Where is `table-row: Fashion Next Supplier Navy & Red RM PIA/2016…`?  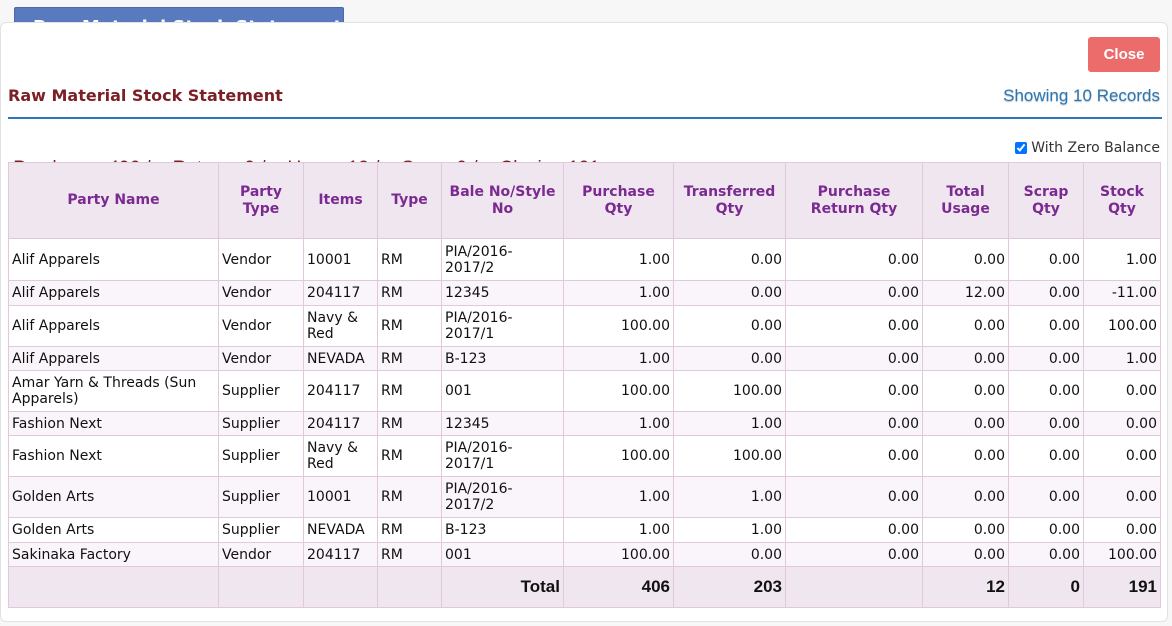
table-row: Fashion Next Supplier Navy & Red RM PIA/2016… is located at coordinates (584, 456).